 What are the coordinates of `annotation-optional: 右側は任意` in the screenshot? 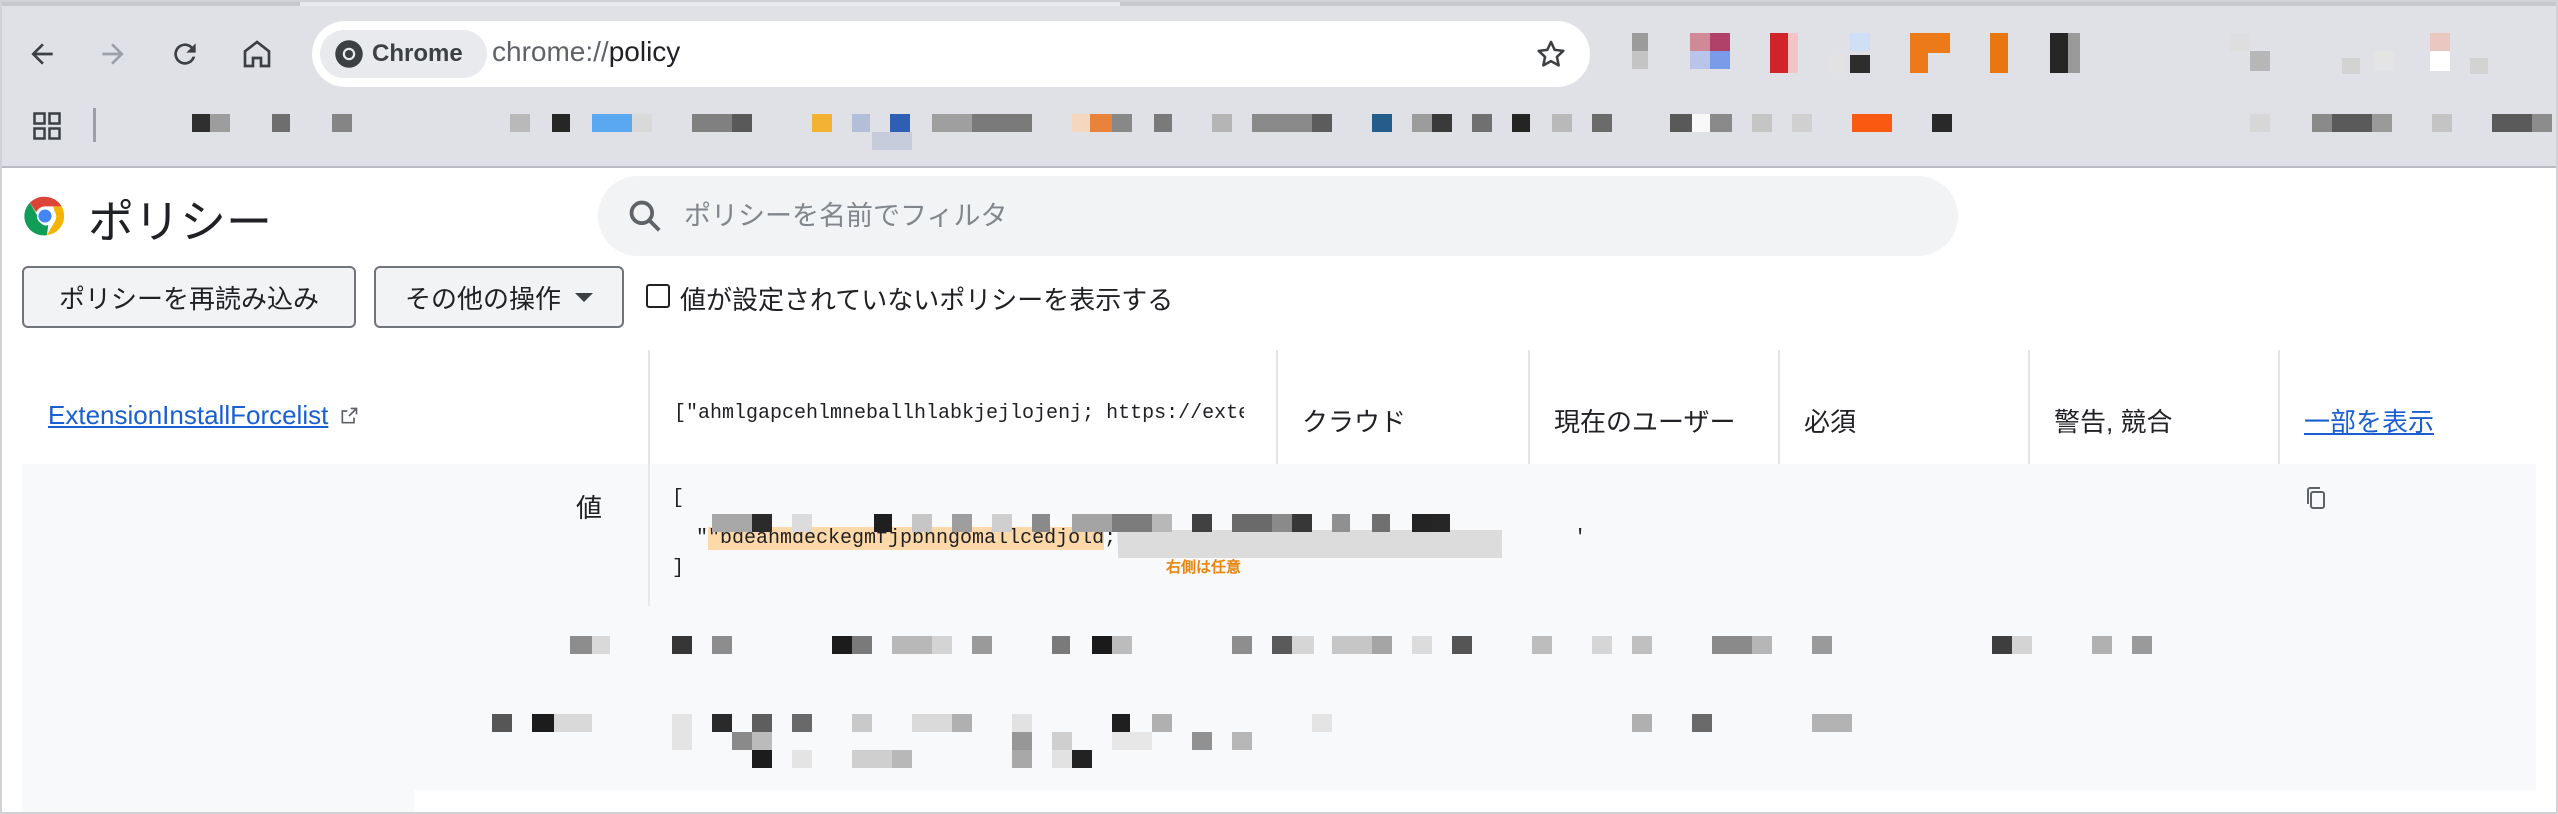 It's located at (1204, 567).